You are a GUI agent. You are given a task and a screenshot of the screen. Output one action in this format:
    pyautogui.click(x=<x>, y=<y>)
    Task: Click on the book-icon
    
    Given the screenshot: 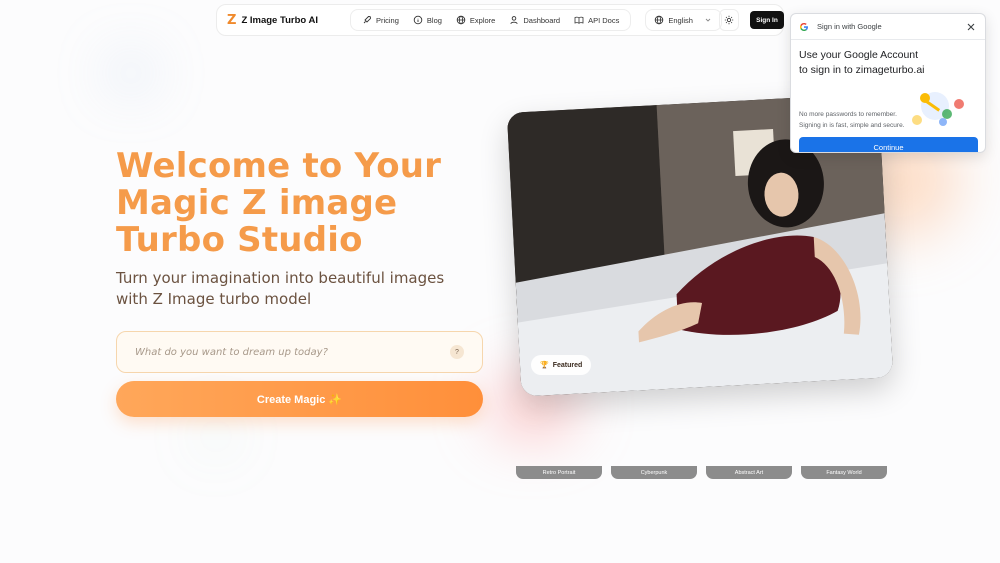 What is the action you would take?
    pyautogui.click(x=579, y=20)
    